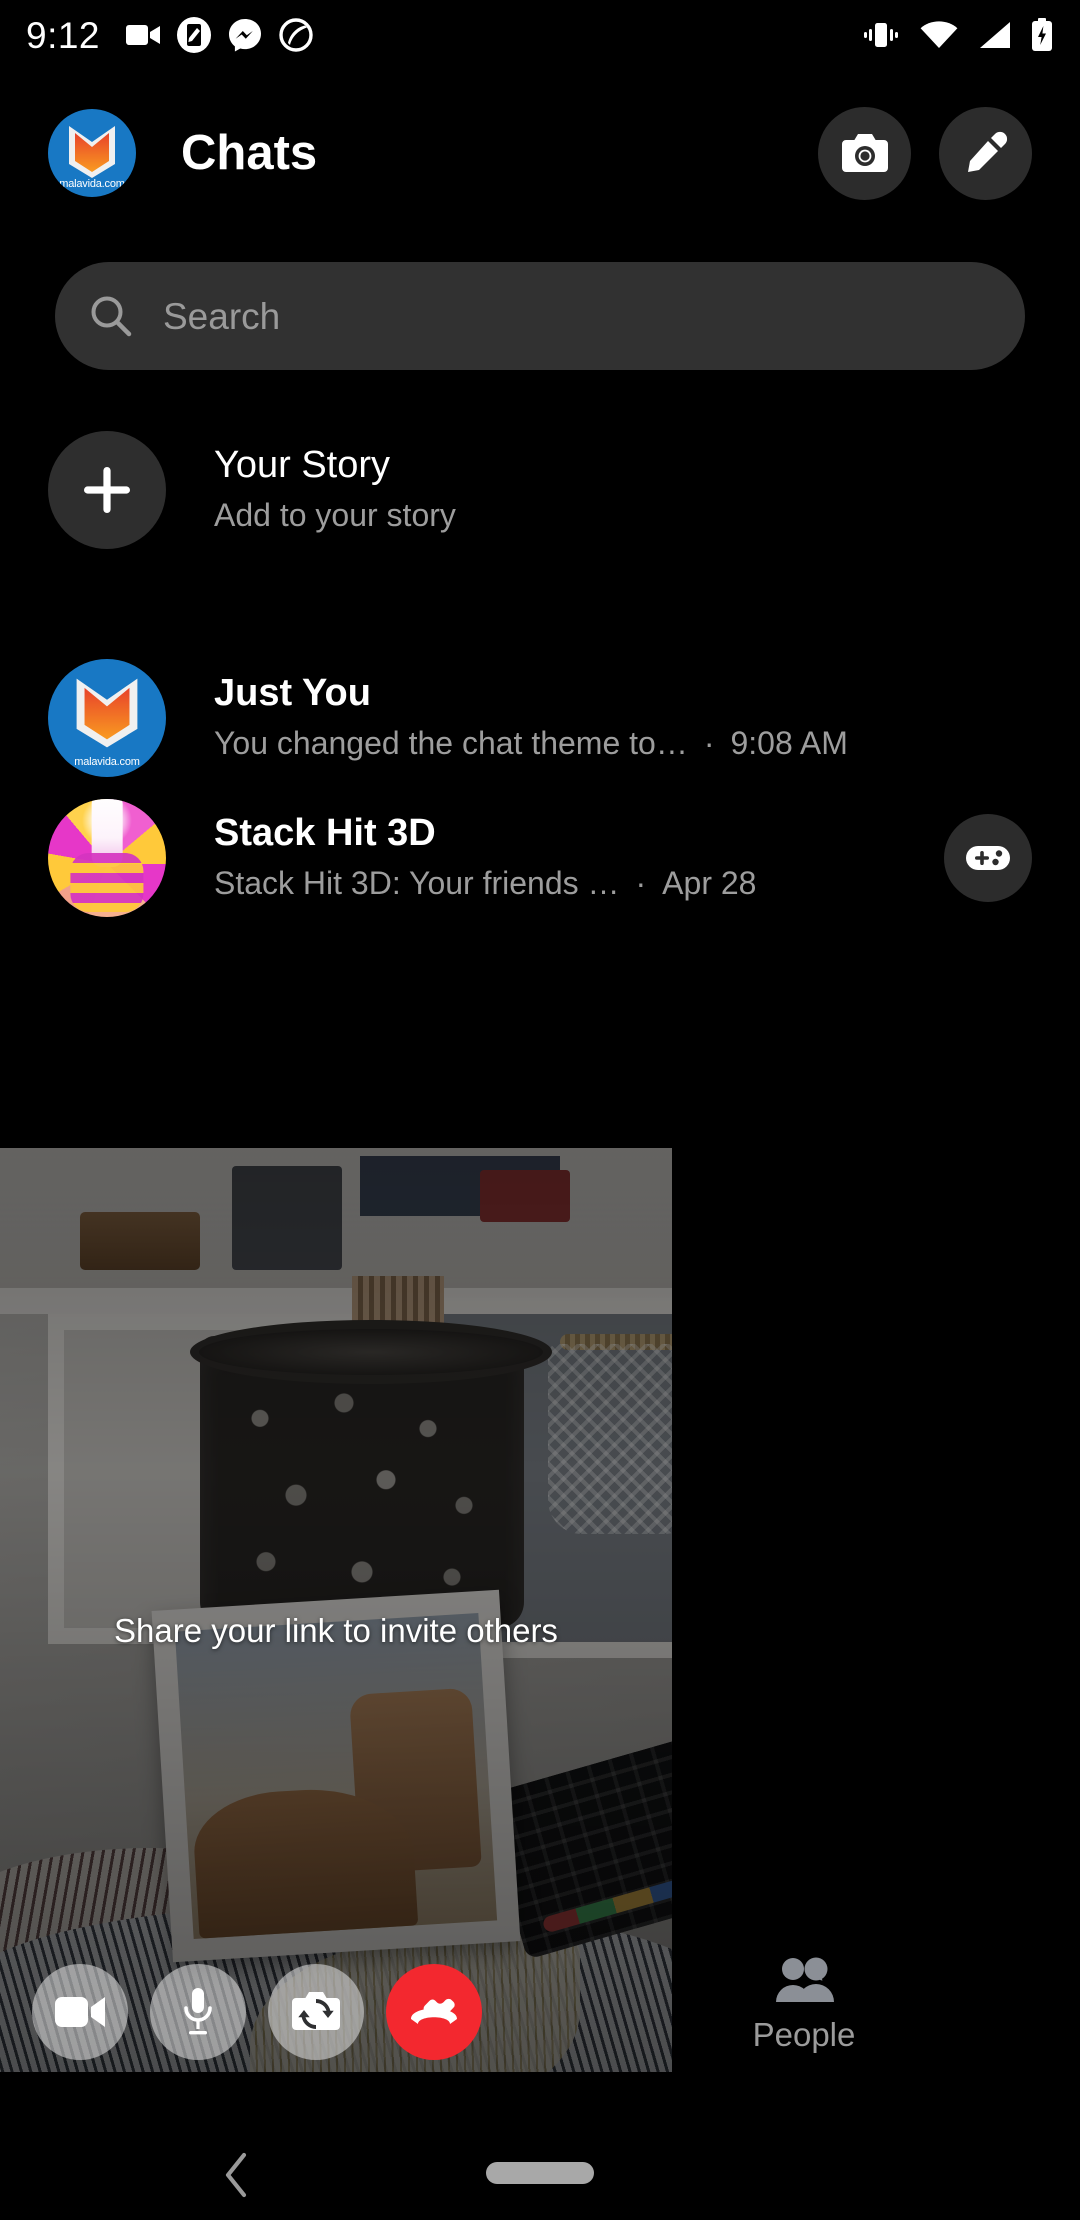 This screenshot has width=1080, height=2220. I want to click on your-story-row: Your Story Add to your story, so click(540, 490).